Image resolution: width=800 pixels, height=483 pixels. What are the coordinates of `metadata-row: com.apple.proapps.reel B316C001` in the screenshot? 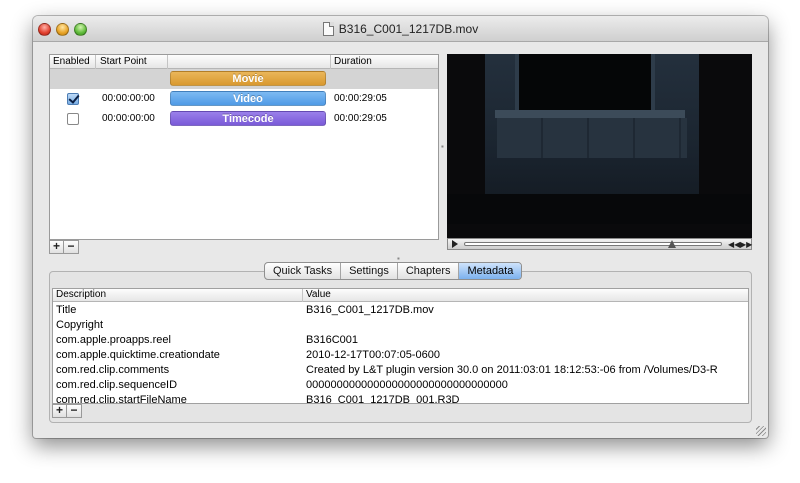 It's located at (400, 340).